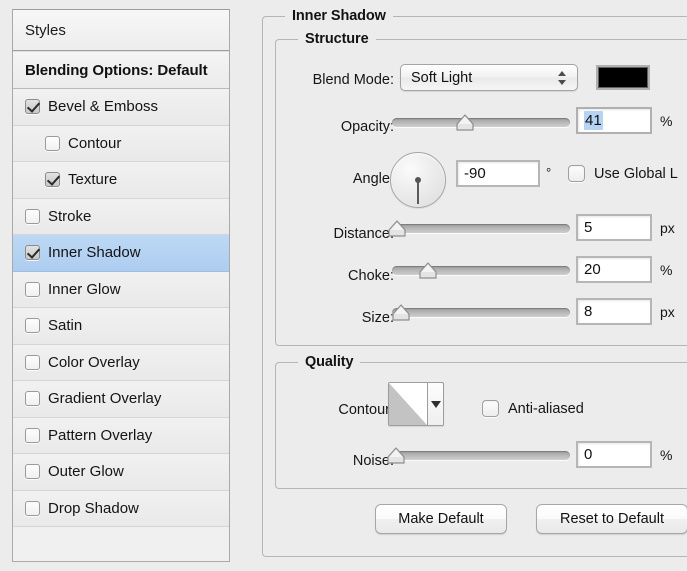 The image size is (687, 571). I want to click on choke-slider-thumb, so click(428, 271).